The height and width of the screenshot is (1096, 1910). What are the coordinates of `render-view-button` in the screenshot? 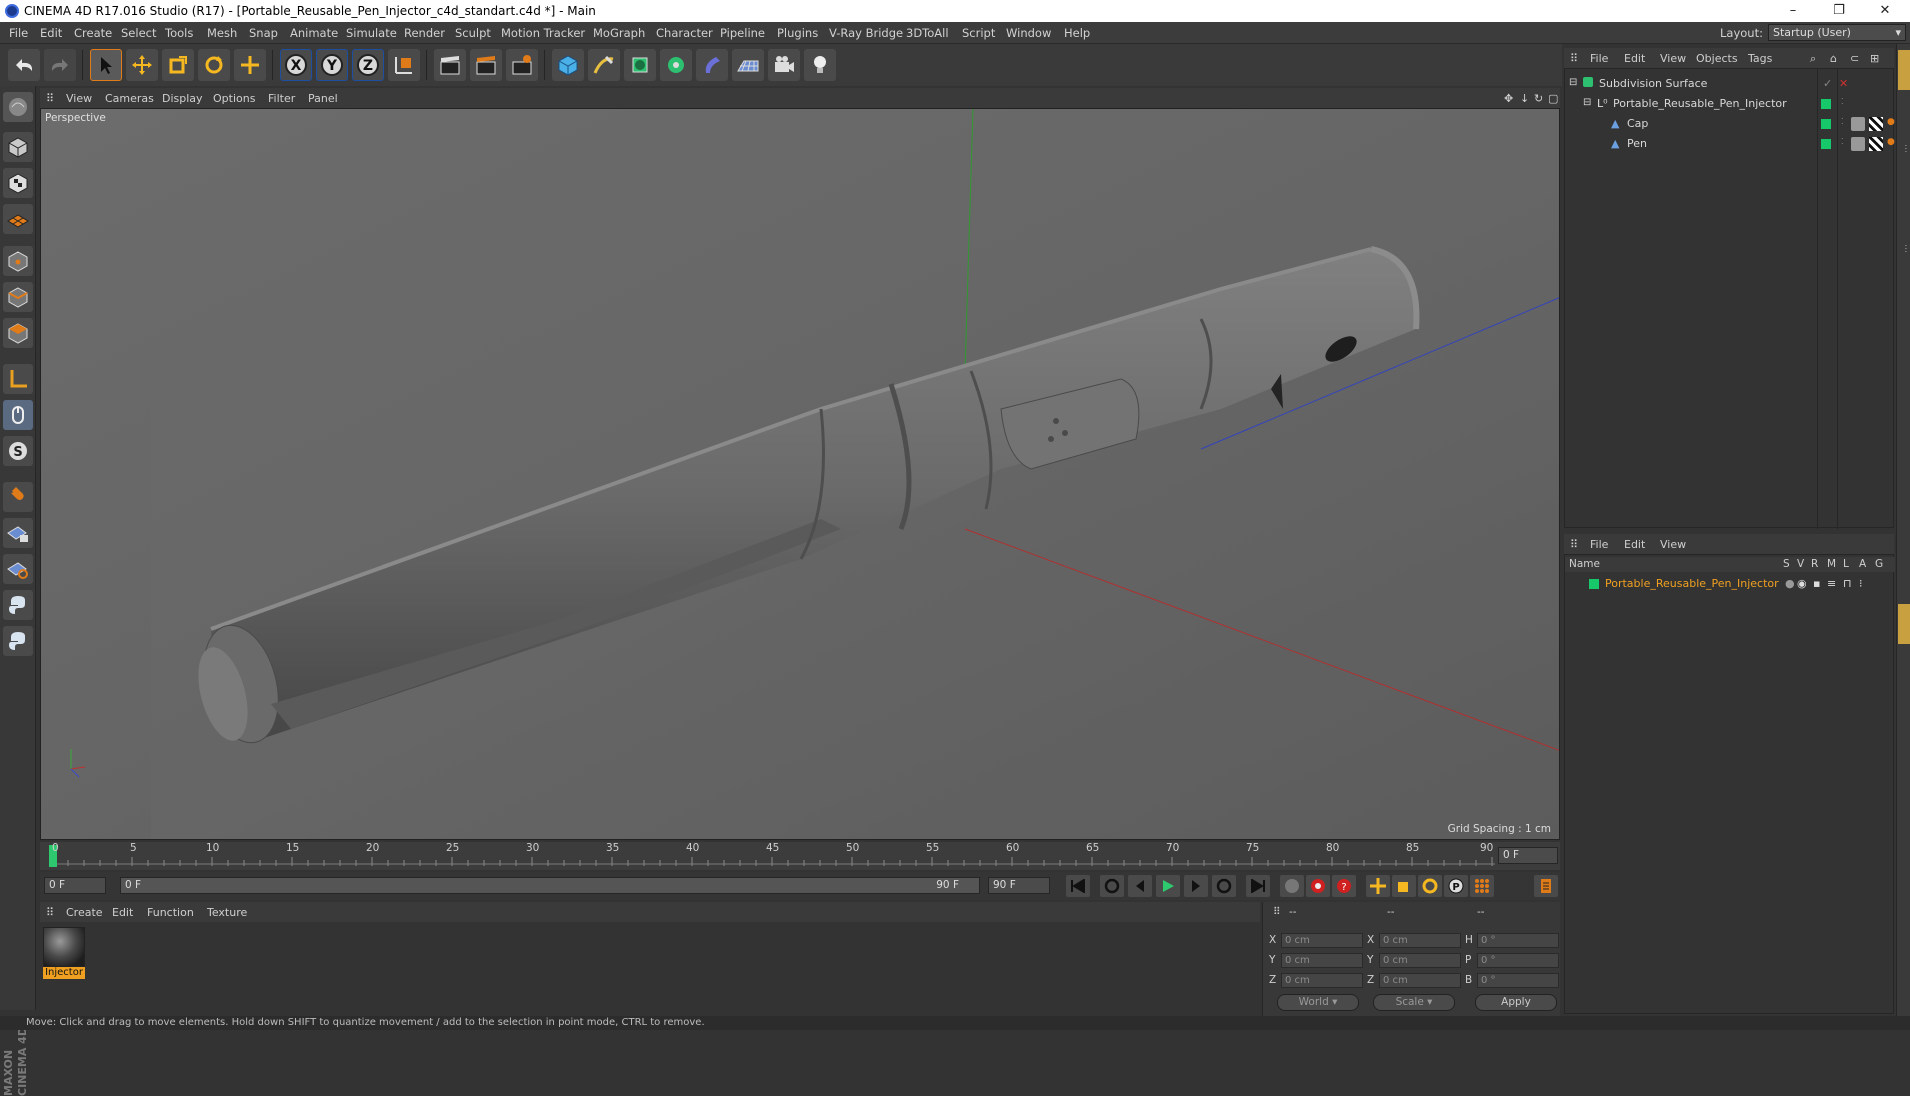 It's located at (450, 65).